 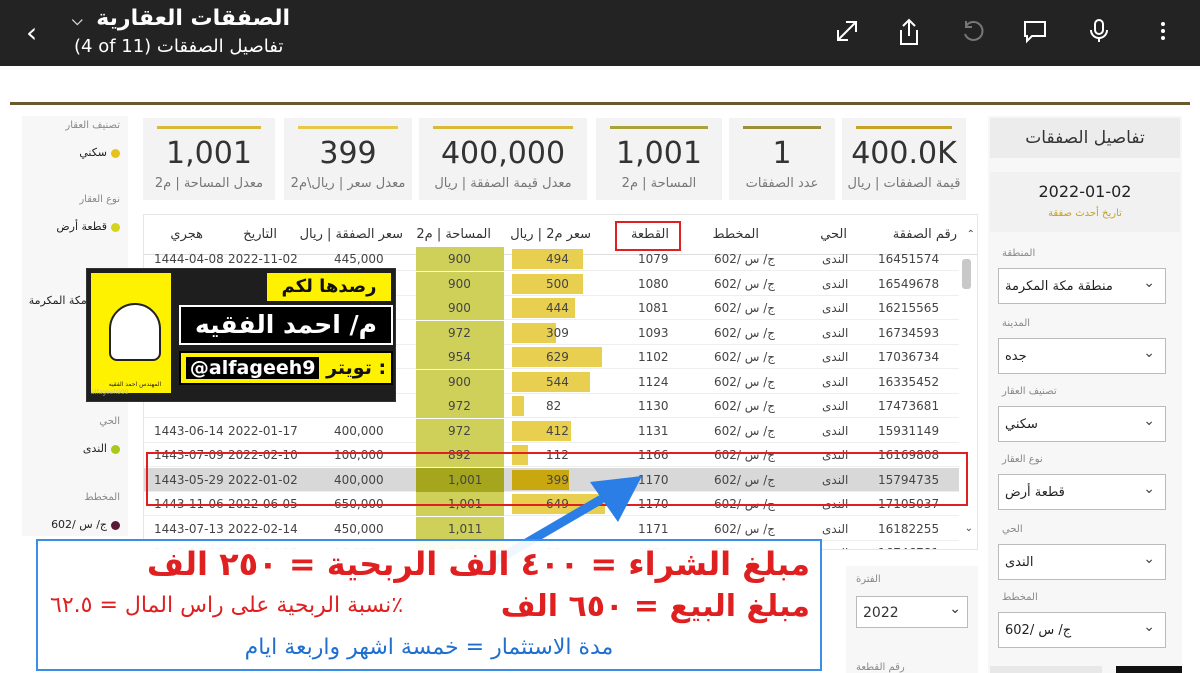 I want to click on kpi-value: 399, so click(x=348, y=153).